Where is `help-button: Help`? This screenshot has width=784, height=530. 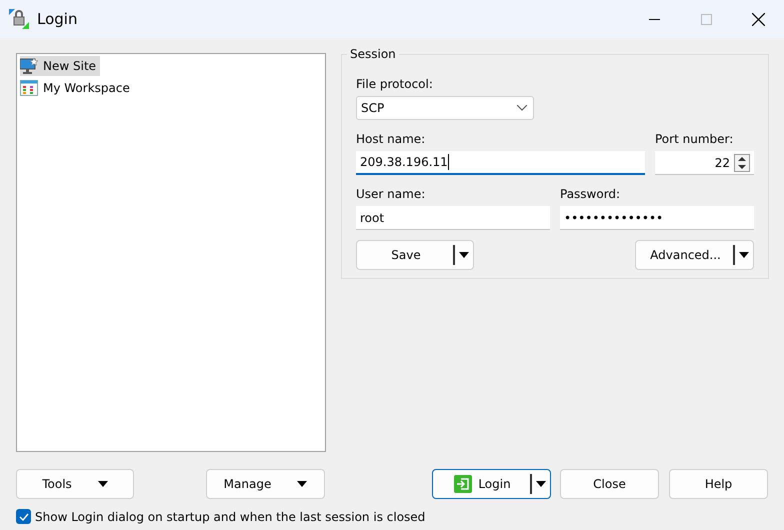 help-button: Help is located at coordinates (718, 484).